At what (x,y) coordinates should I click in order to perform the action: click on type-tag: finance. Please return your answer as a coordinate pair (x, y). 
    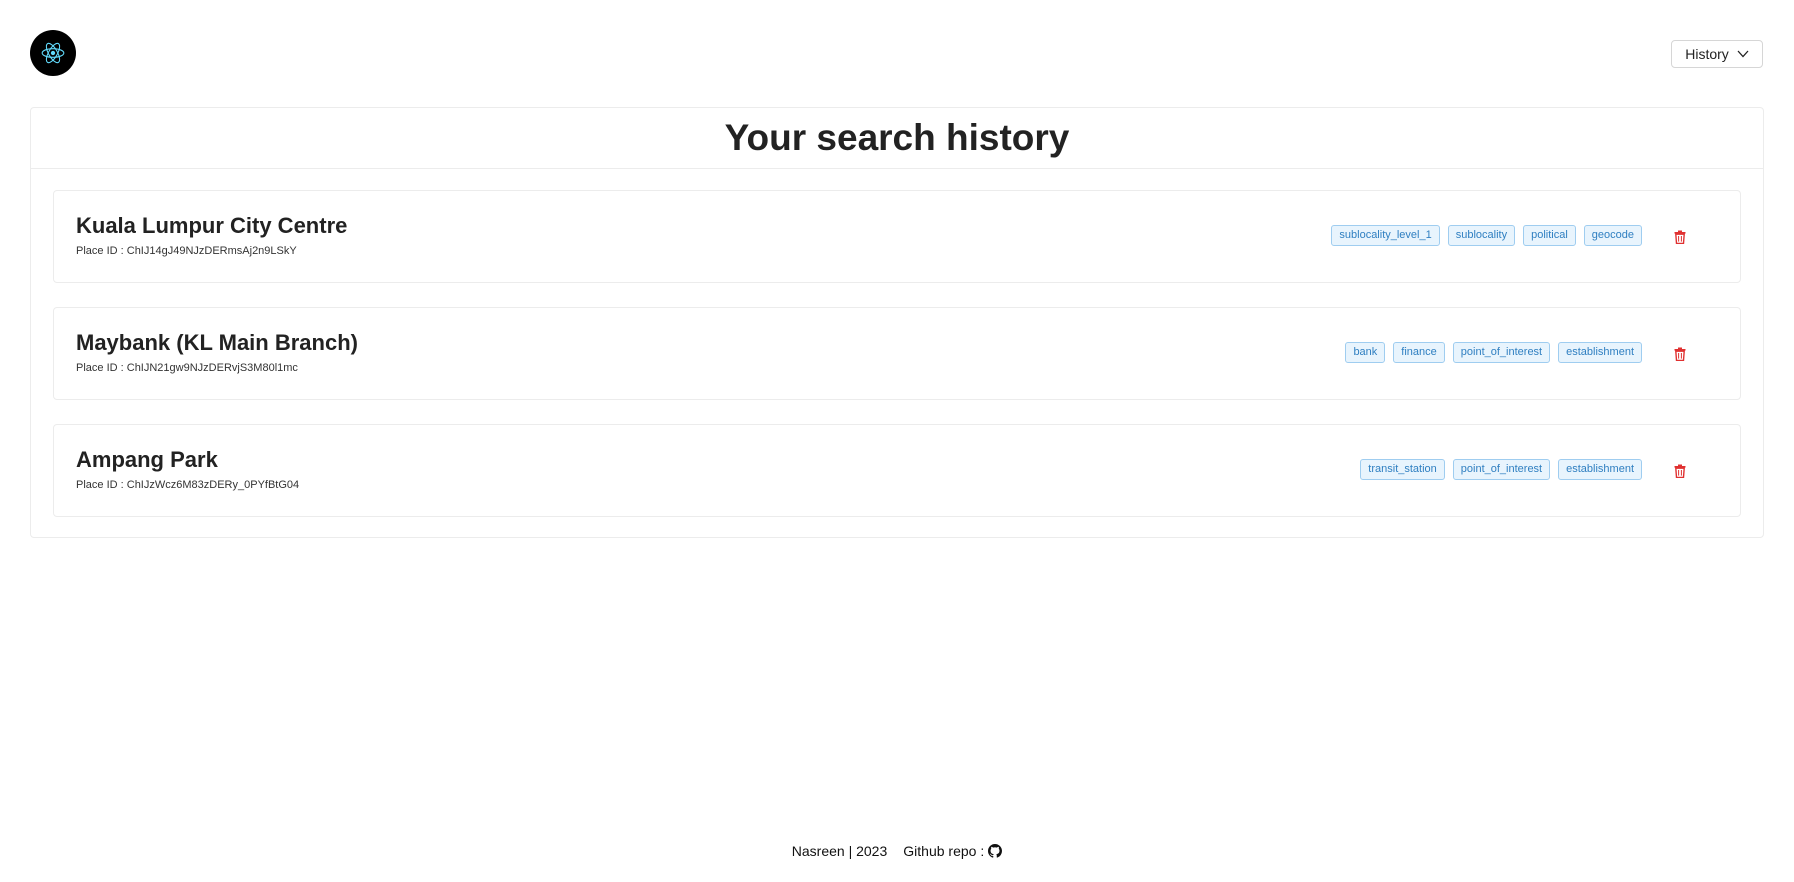
    Looking at the image, I should click on (1419, 352).